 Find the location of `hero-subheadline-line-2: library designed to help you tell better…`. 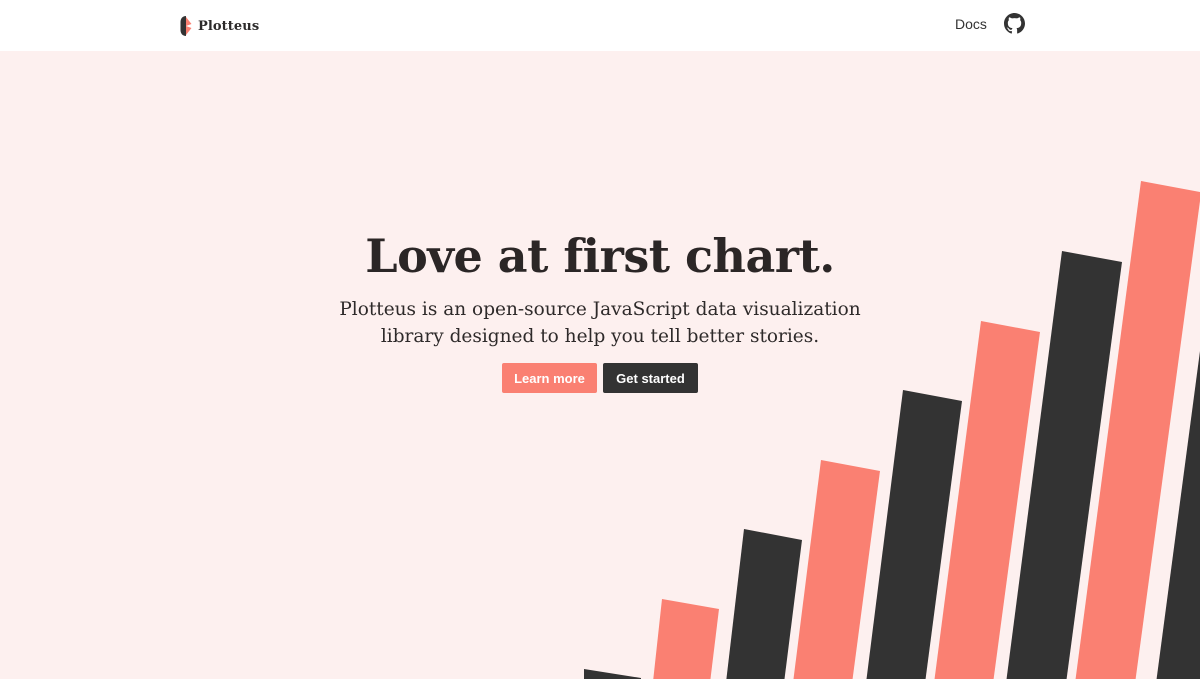

hero-subheadline-line-2: library designed to help you tell better… is located at coordinates (600, 336).